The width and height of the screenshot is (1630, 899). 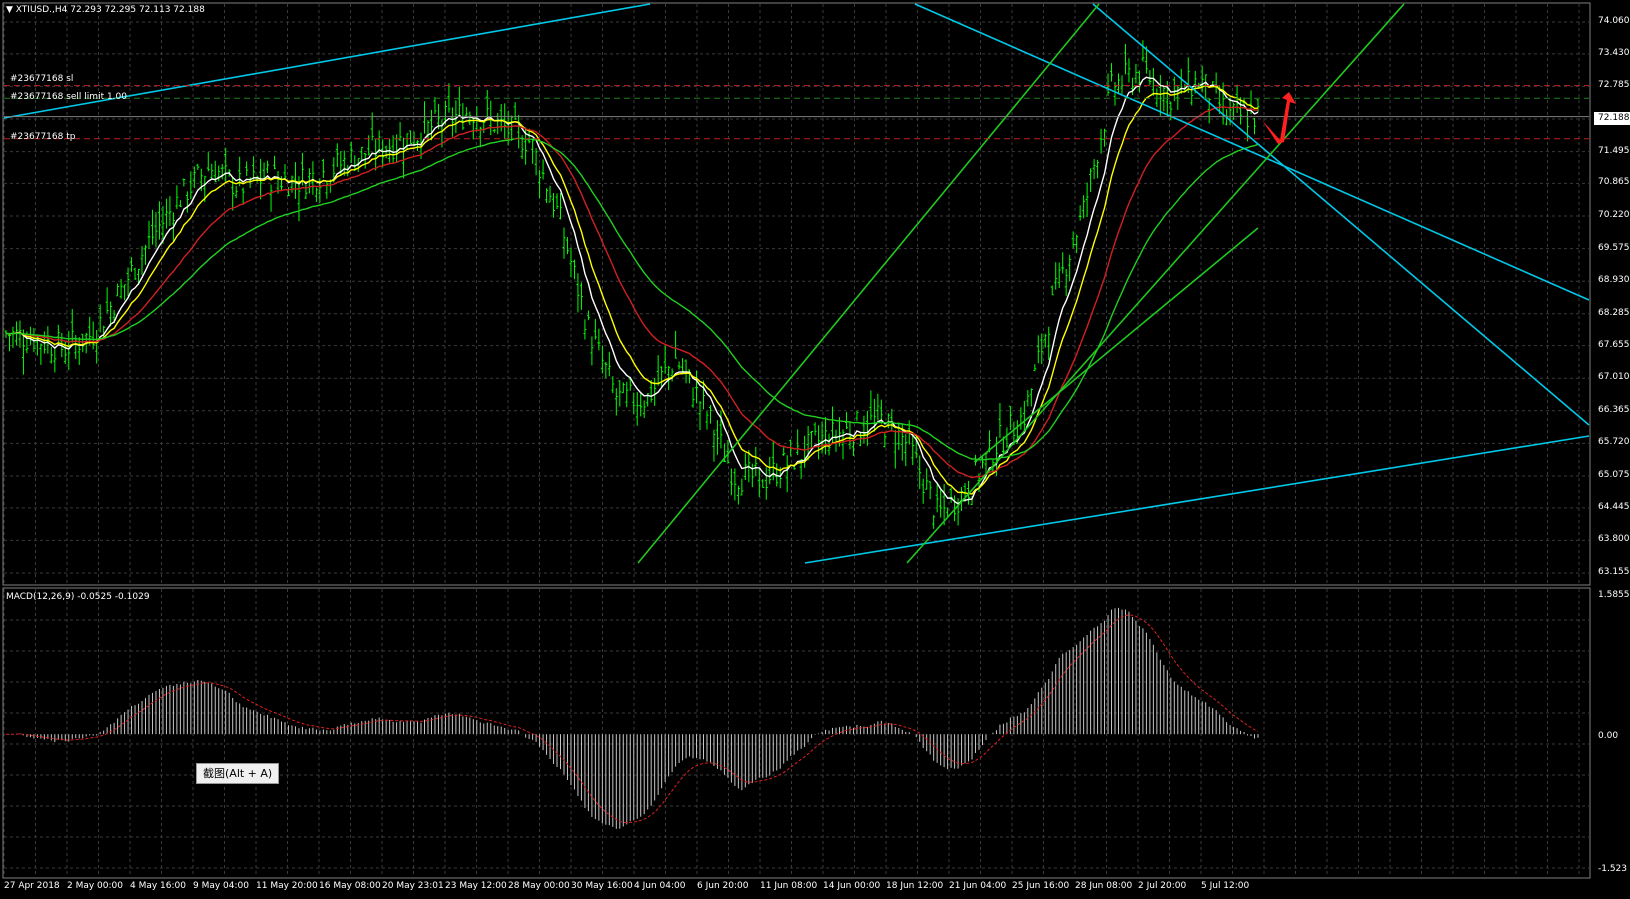 What do you see at coordinates (660, 886) in the screenshot?
I see `time-tick: 4 Jun 04:00` at bounding box center [660, 886].